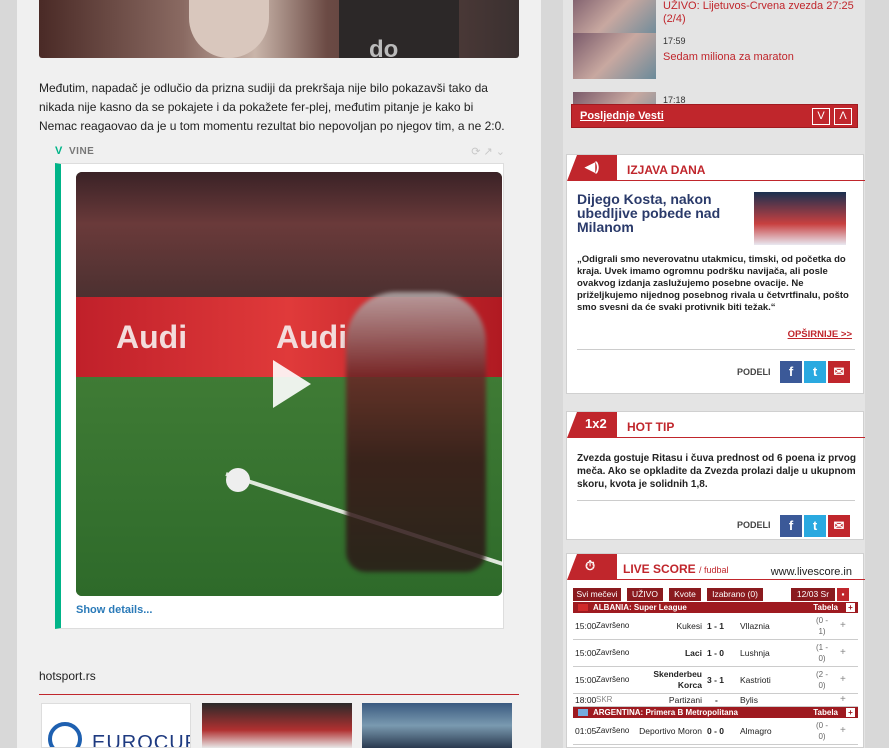  I want to click on play-icon, so click(289, 384).